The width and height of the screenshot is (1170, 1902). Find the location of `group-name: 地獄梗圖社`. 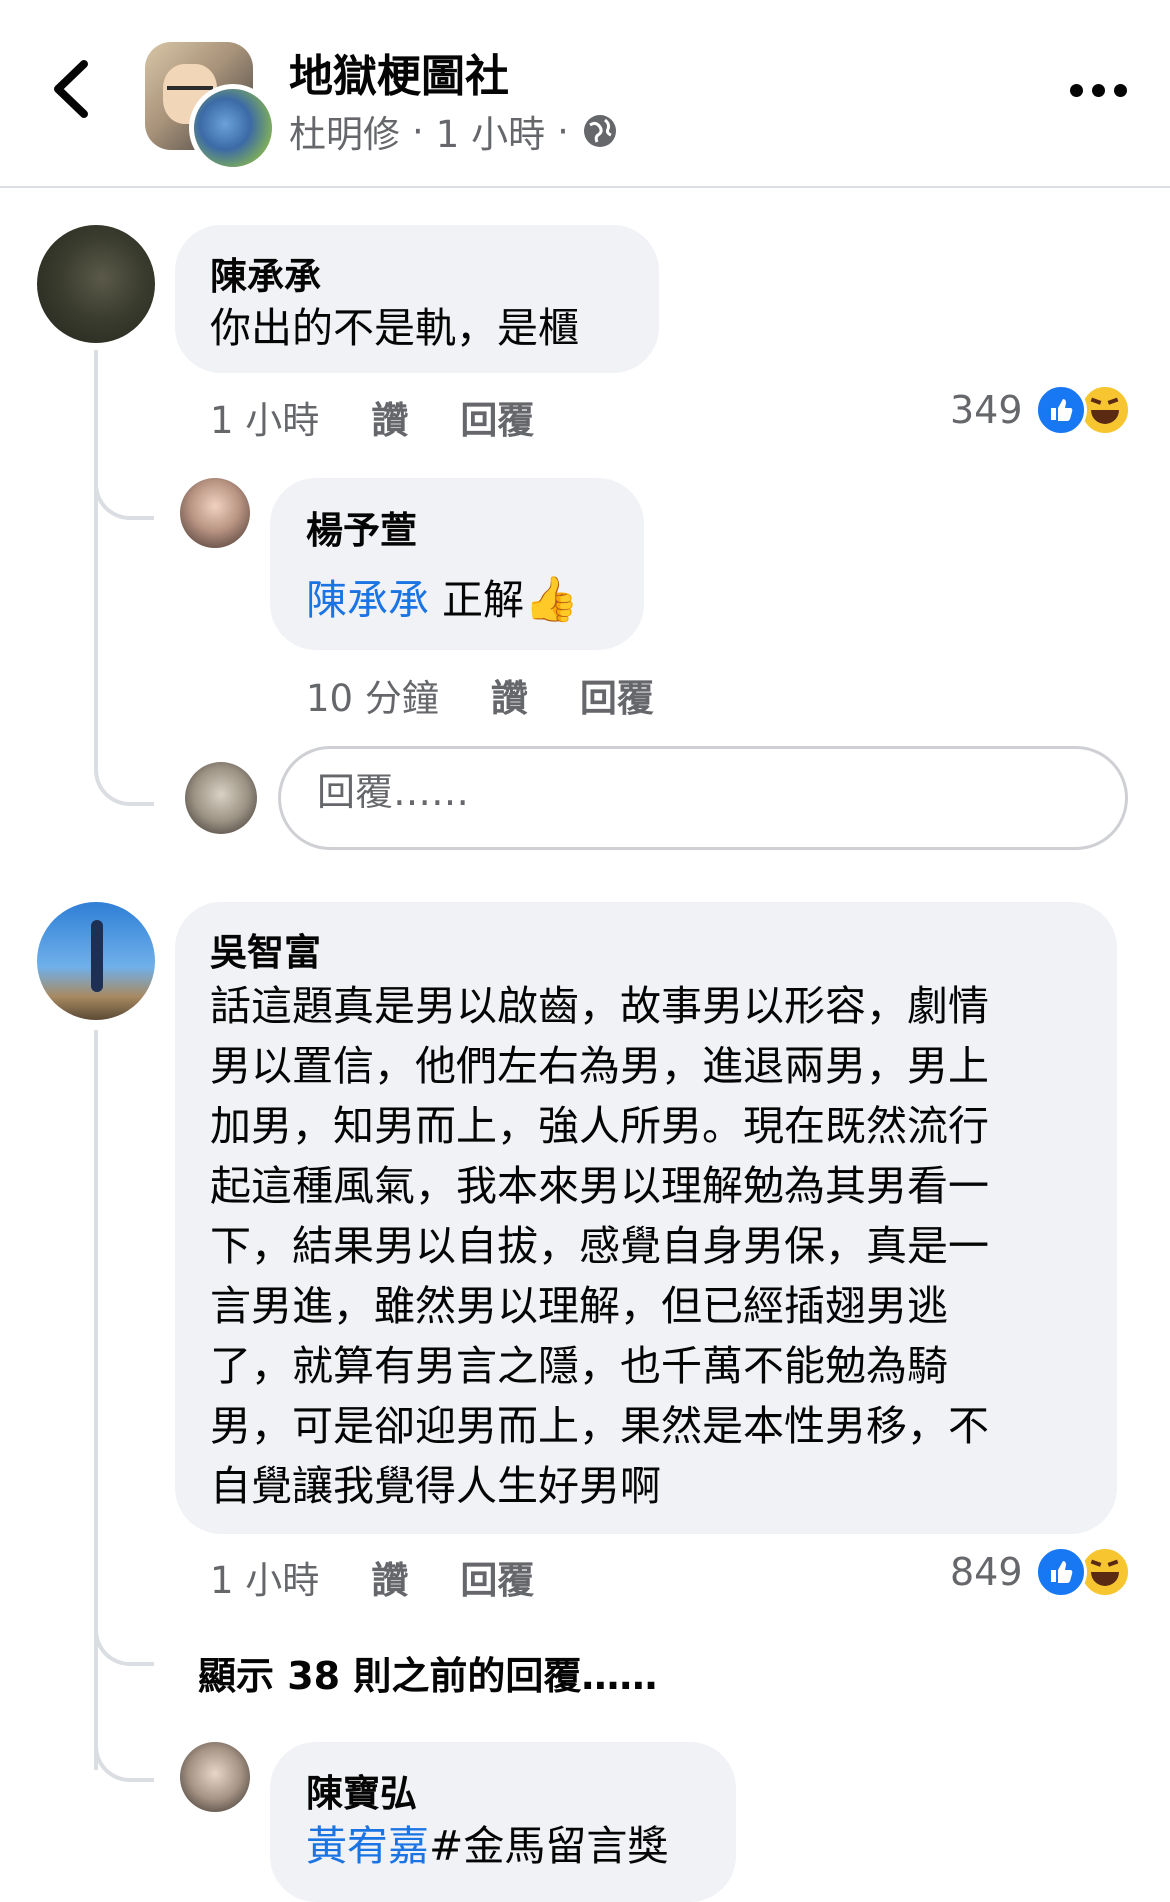

group-name: 地獄梗圖社 is located at coordinates (399, 72).